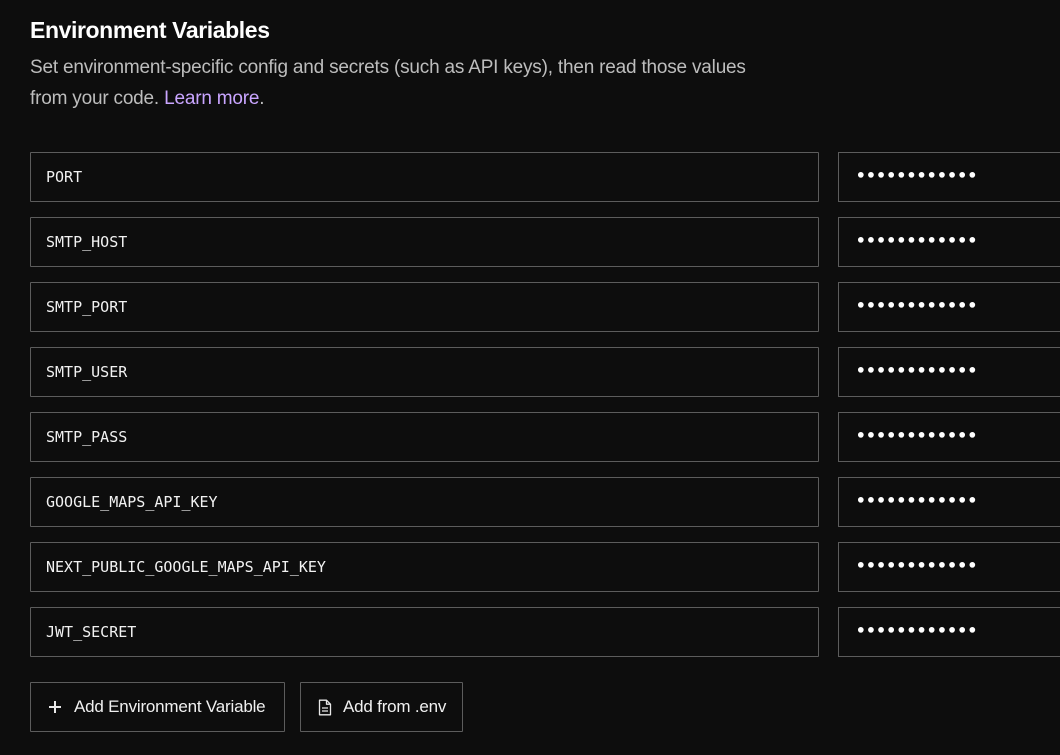 Image resolution: width=1060 pixels, height=755 pixels. What do you see at coordinates (150, 30) in the screenshot?
I see `page-title: Environment Variables` at bounding box center [150, 30].